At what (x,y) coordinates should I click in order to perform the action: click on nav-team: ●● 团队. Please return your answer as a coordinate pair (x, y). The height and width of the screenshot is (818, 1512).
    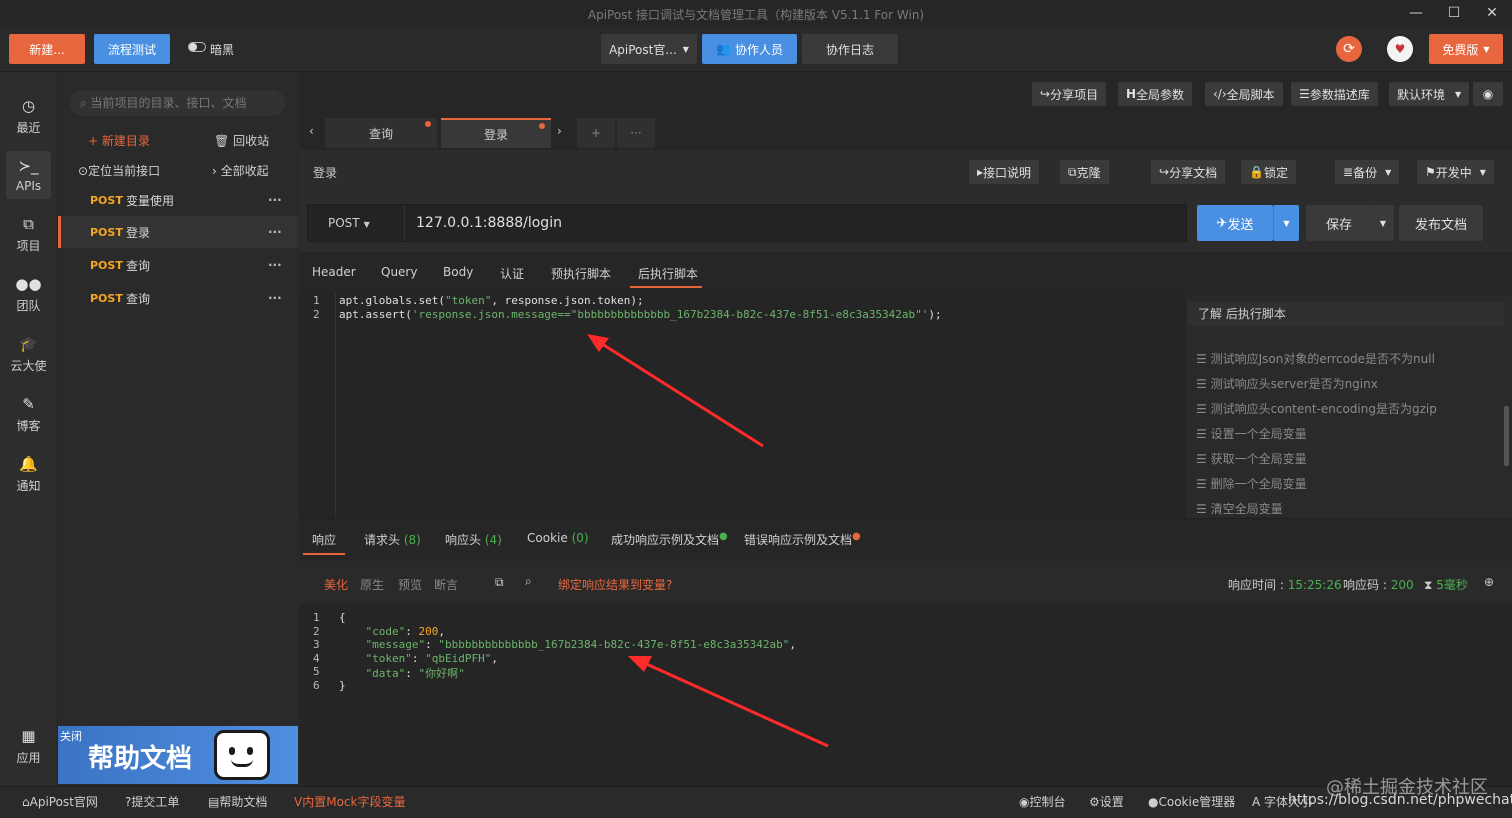
    Looking at the image, I should click on (28, 294).